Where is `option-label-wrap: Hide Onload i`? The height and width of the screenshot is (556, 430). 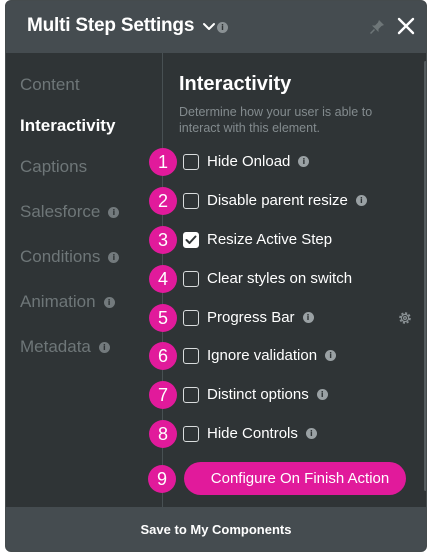
option-label-wrap: Hide Onload i is located at coordinates (258, 161).